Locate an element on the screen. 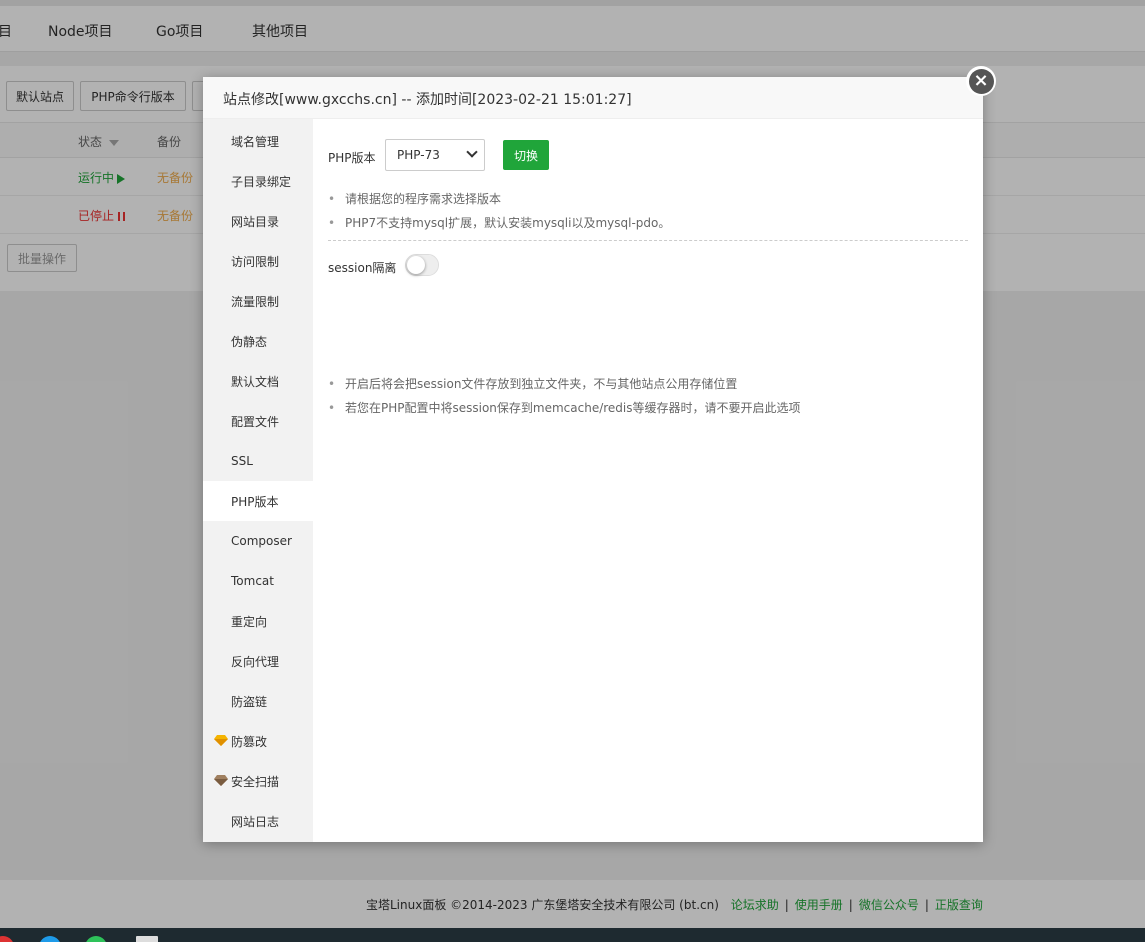 The width and height of the screenshot is (1145, 942). php-version-label: PHP版本 is located at coordinates (352, 158).